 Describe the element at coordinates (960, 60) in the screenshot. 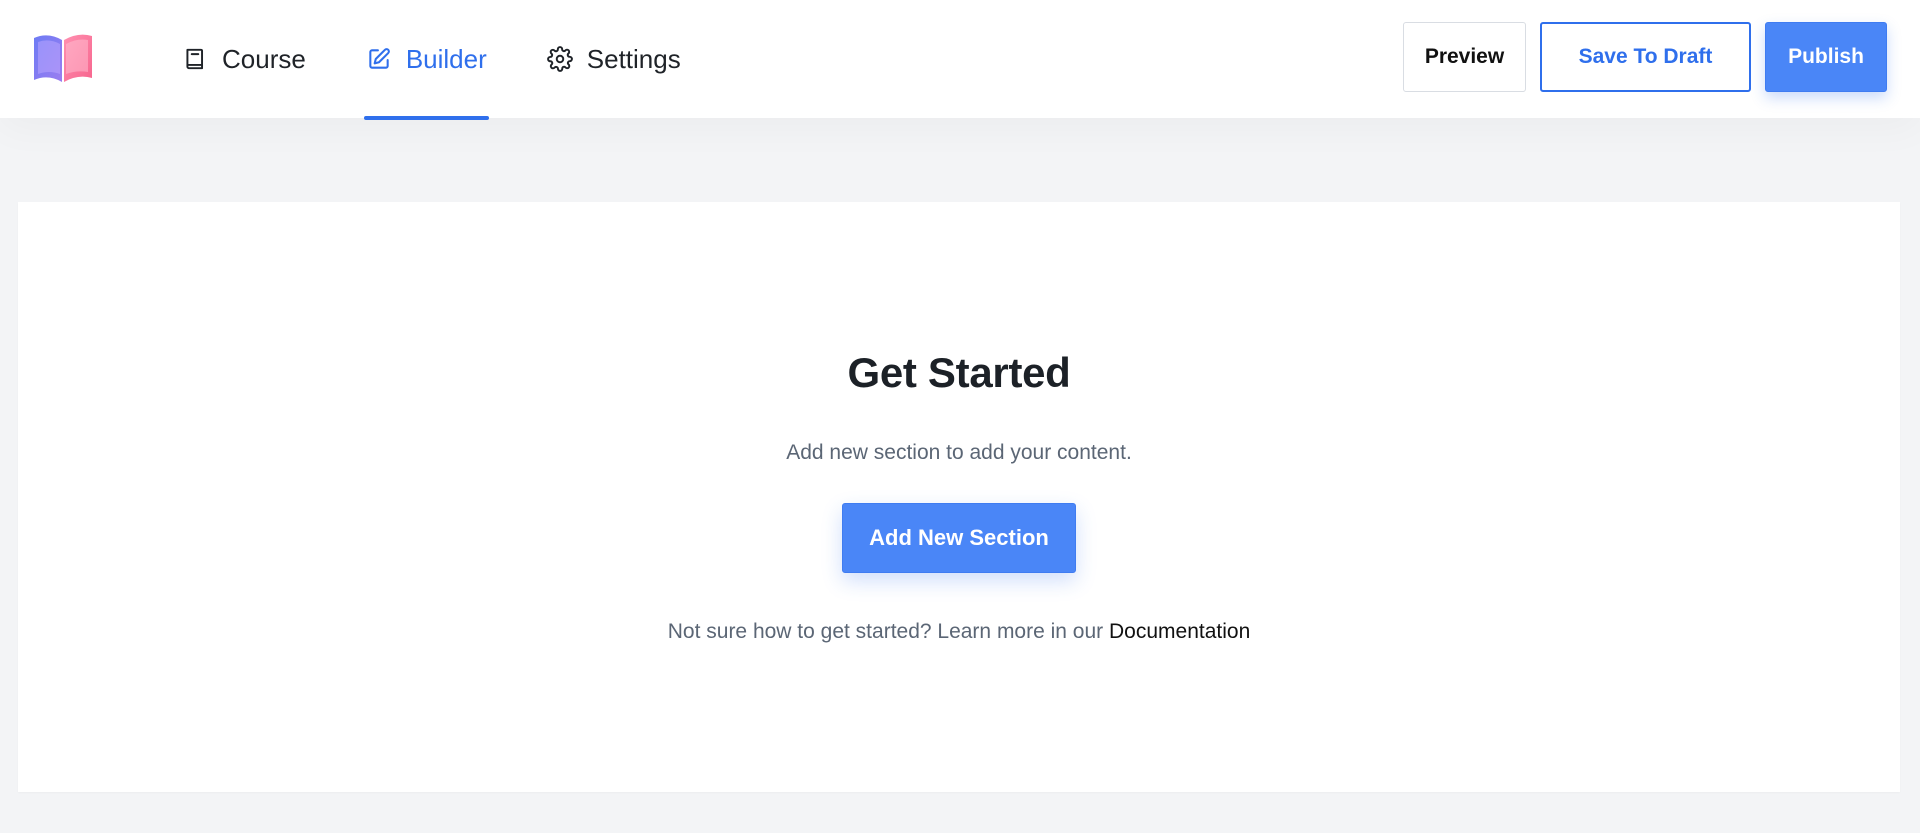

I see `top-bar: Course Builder Settings Preview Save To` at that location.